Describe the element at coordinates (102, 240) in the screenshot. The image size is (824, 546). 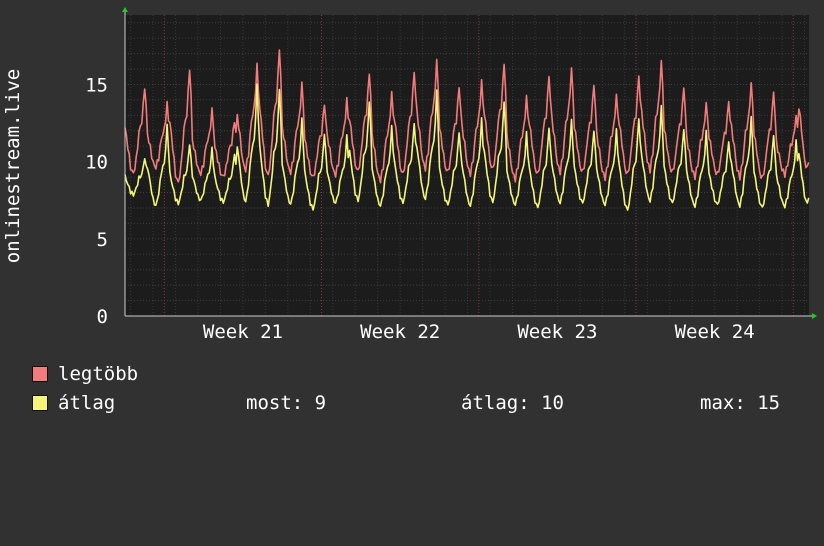
I see `y-tick-label: 5` at that location.